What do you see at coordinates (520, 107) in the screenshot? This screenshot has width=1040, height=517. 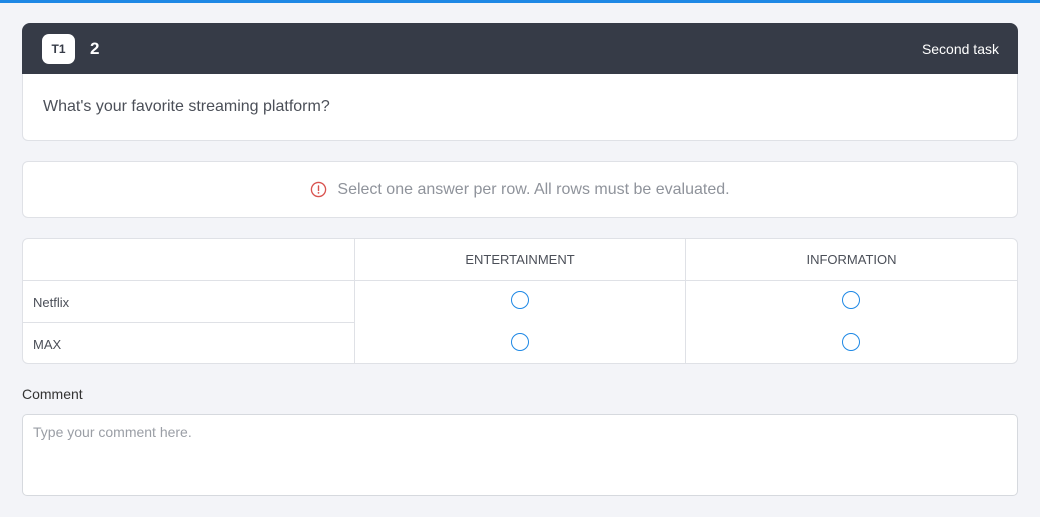 I see `question-text: What's your favorite streaming platform?` at bounding box center [520, 107].